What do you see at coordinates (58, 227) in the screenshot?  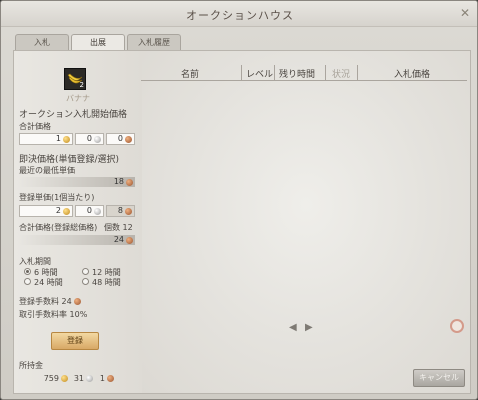 I see `total-registered-label: 合計価格(登録総価格)` at bounding box center [58, 227].